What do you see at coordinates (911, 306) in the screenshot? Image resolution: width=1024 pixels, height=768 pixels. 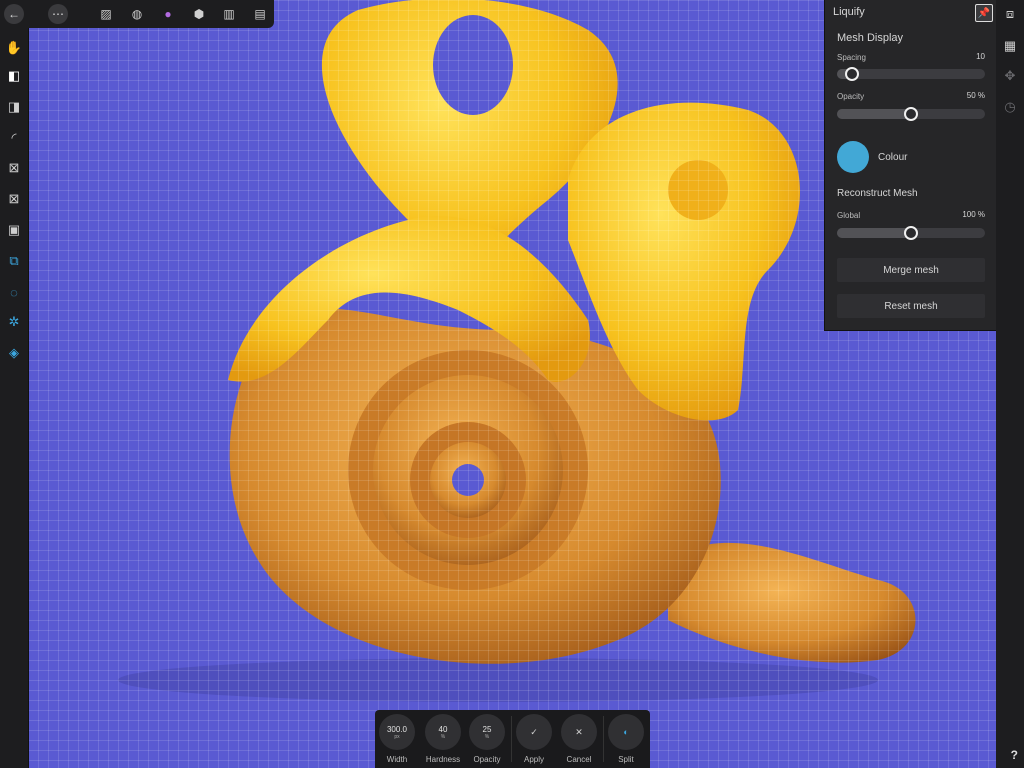 I see `reset-mesh-button: Reset mesh` at bounding box center [911, 306].